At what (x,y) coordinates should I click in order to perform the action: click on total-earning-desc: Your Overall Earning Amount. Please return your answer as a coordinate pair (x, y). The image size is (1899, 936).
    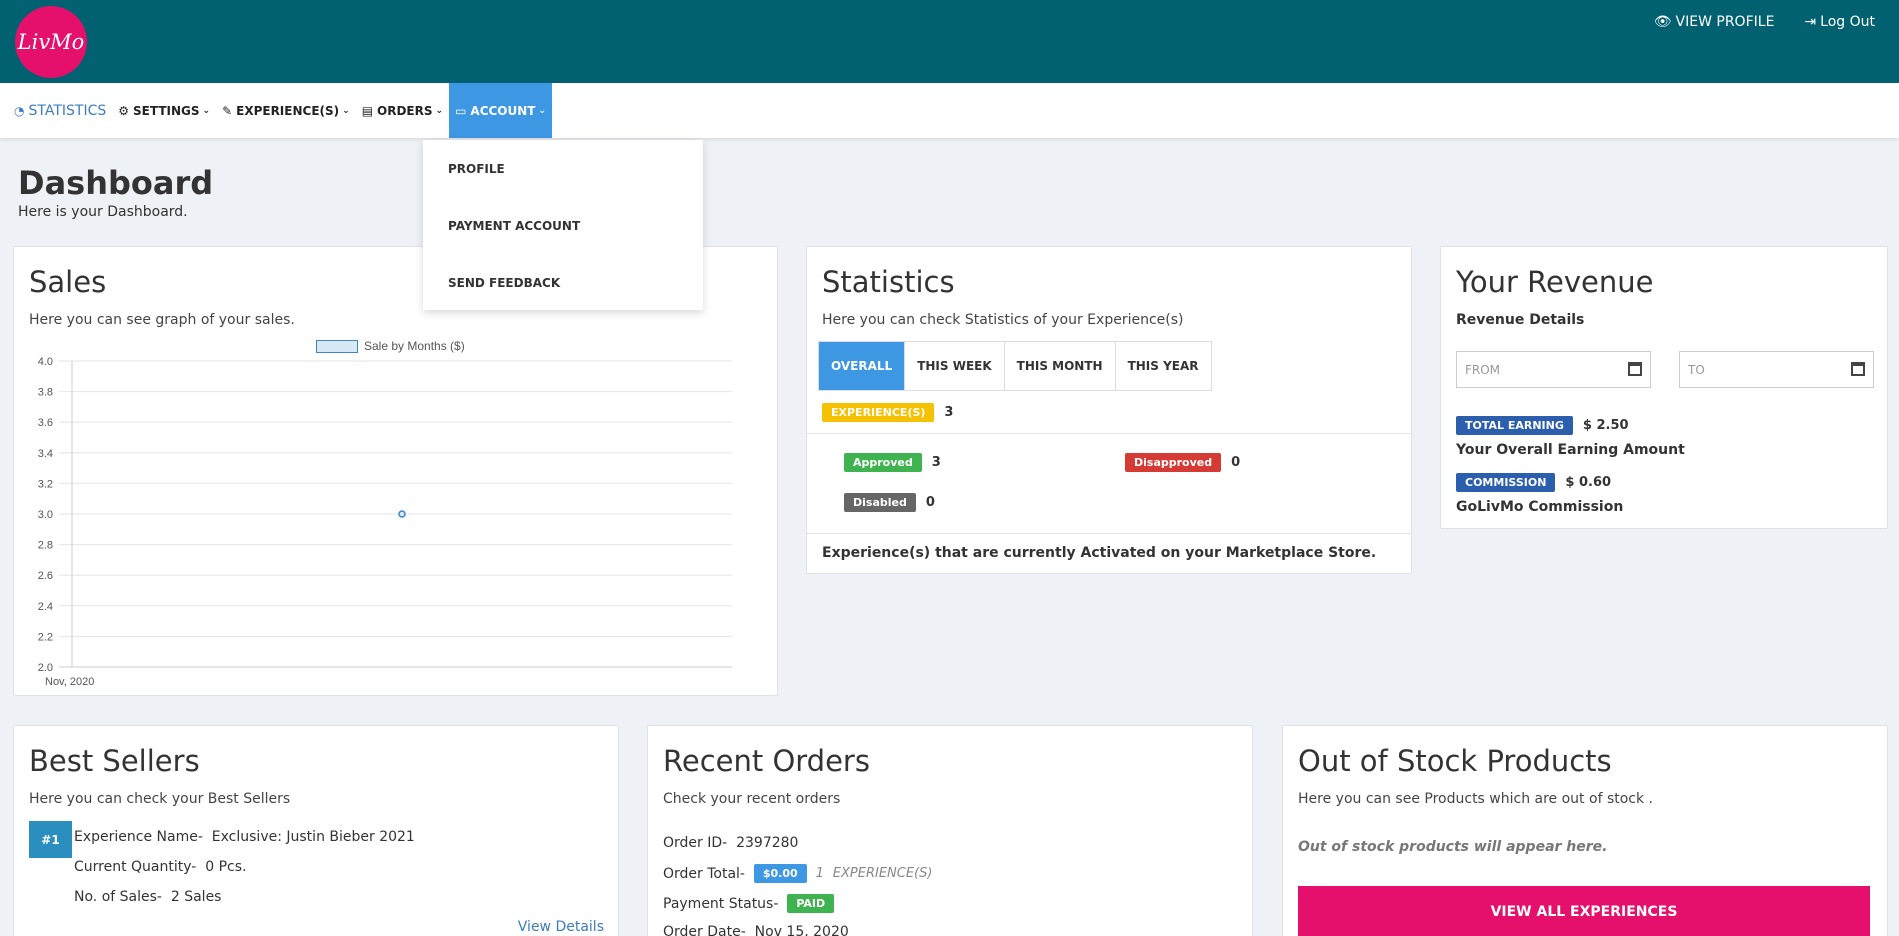
    Looking at the image, I should click on (1570, 450).